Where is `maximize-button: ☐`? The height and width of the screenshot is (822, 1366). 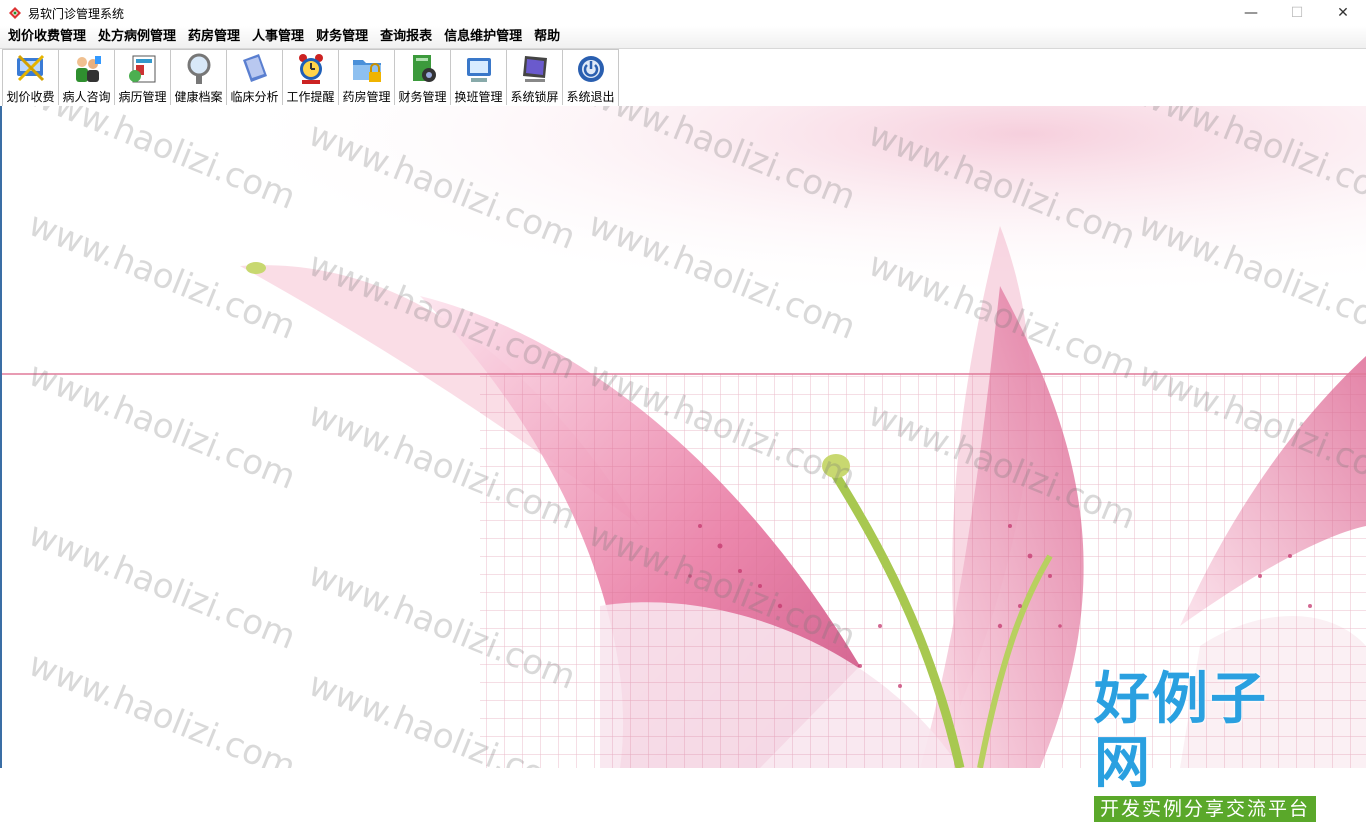 maximize-button: ☐ is located at coordinates (1297, 13).